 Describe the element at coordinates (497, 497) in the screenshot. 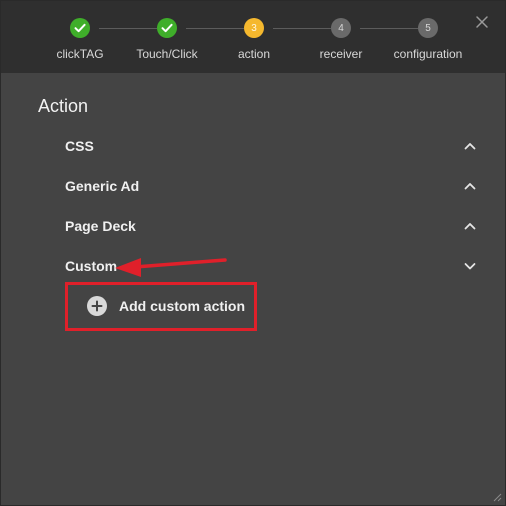

I see `resize-grip-icon` at that location.